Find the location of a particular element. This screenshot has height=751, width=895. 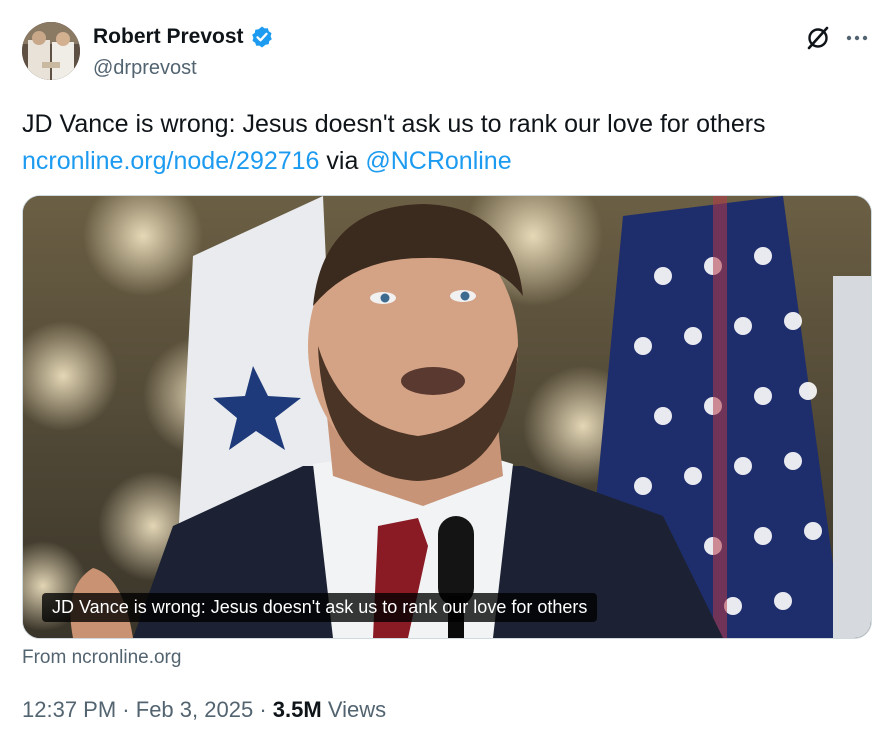

via-text: via is located at coordinates (342, 161).